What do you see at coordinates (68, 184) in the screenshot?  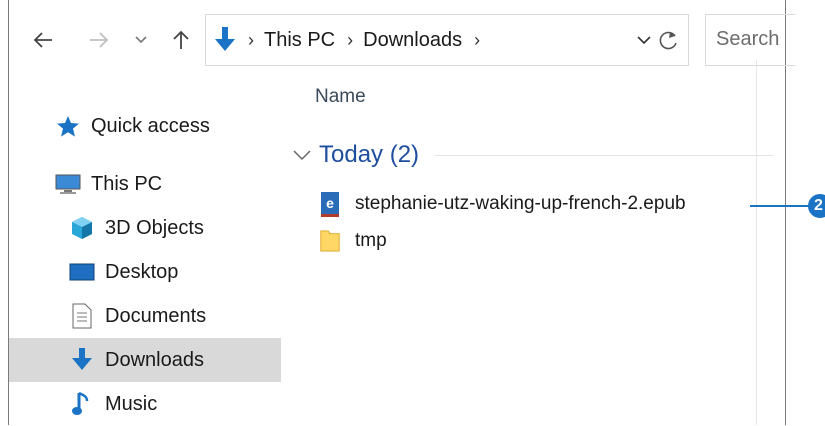 I see `computer-icon` at bounding box center [68, 184].